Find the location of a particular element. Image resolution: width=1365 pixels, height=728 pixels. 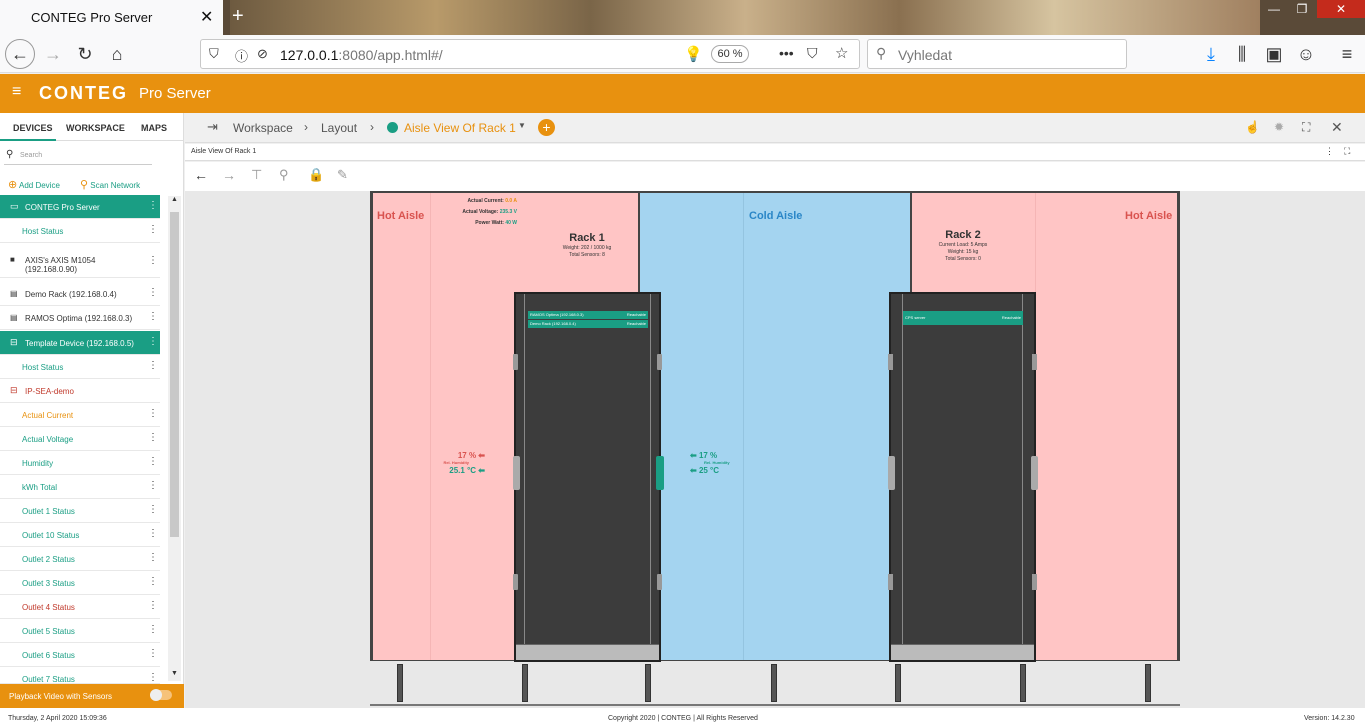

edit-icon: ✎ is located at coordinates (342, 175).